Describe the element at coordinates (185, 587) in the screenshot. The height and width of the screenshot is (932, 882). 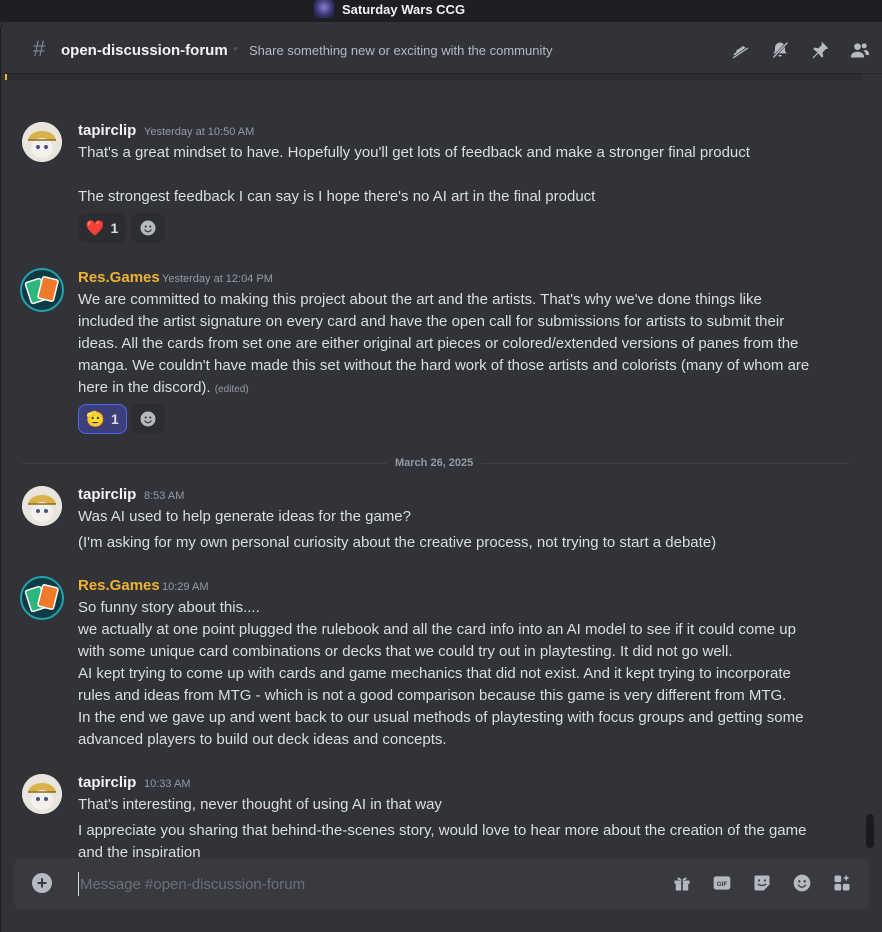
I see `message-timestamp: 10:29 AM` at that location.